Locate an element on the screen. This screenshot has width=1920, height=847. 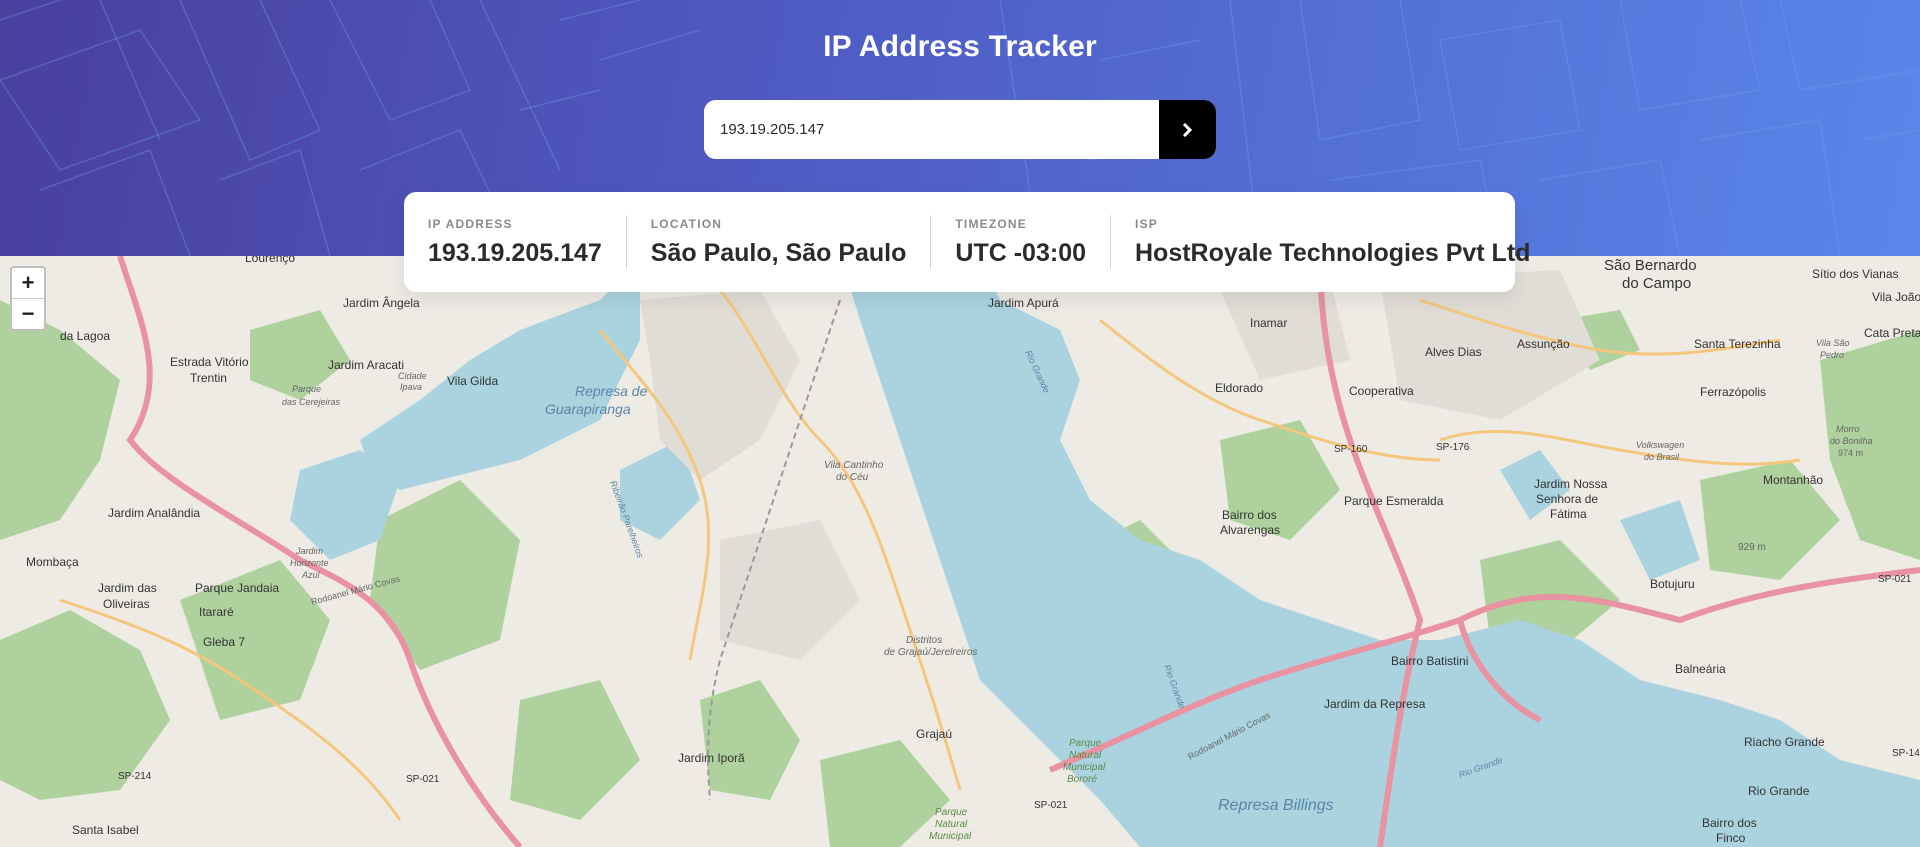
map-label: Assunção is located at coordinates (1543, 344).